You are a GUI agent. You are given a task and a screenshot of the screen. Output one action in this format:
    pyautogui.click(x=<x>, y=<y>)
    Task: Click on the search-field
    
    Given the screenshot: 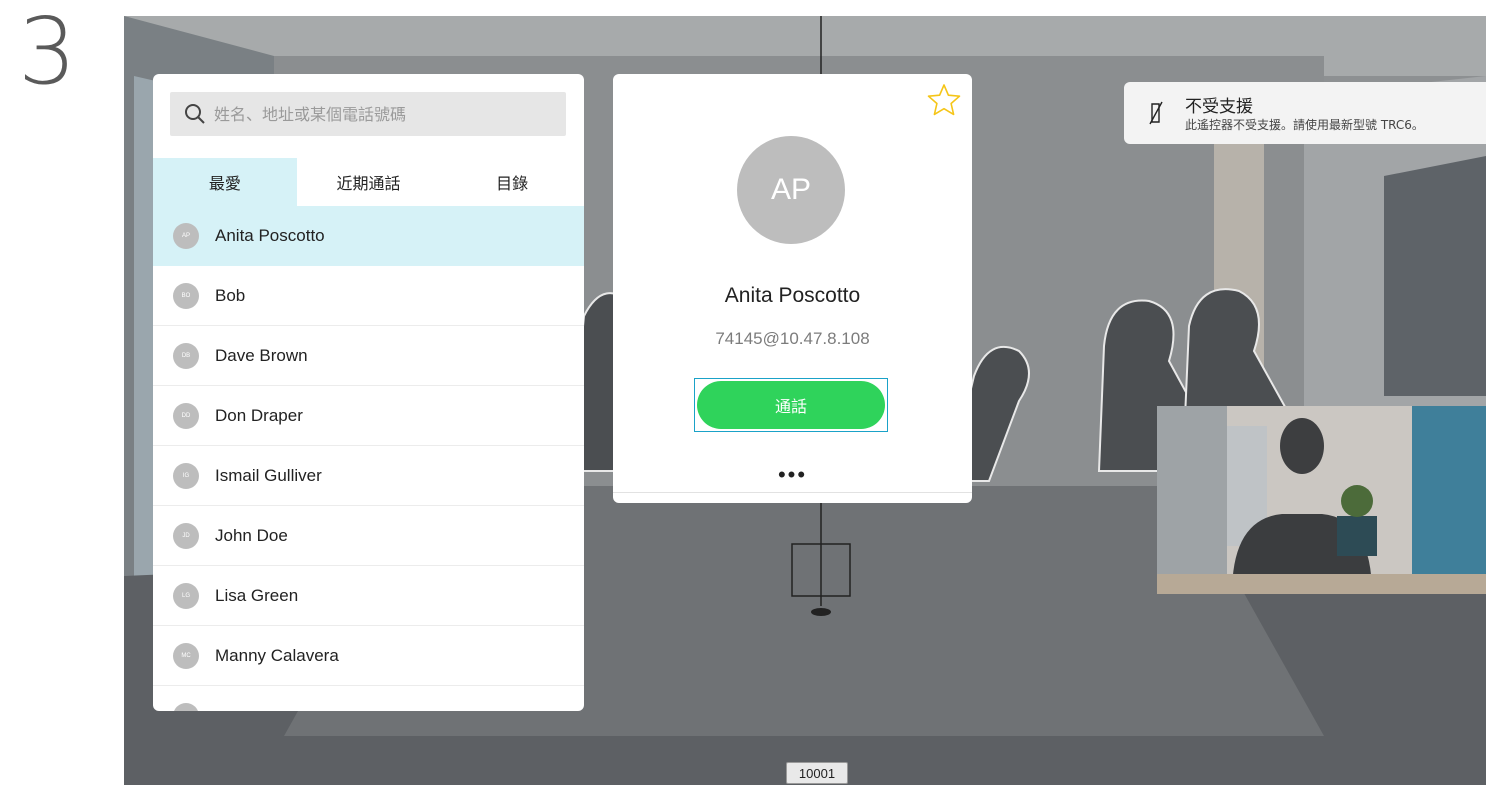 What is the action you would take?
    pyautogui.click(x=368, y=114)
    